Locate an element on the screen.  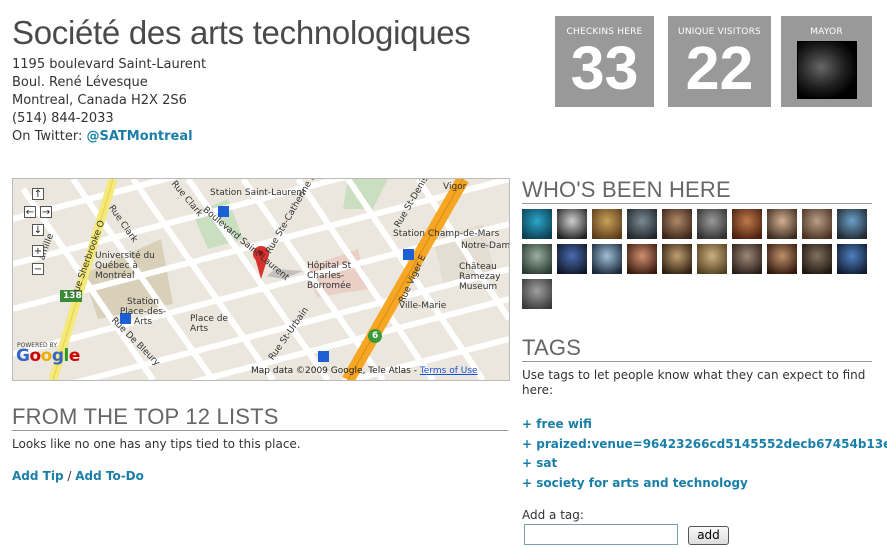
map-credit-text: Map data ©2009 Google, Tele Atlas - is located at coordinates (335, 371).